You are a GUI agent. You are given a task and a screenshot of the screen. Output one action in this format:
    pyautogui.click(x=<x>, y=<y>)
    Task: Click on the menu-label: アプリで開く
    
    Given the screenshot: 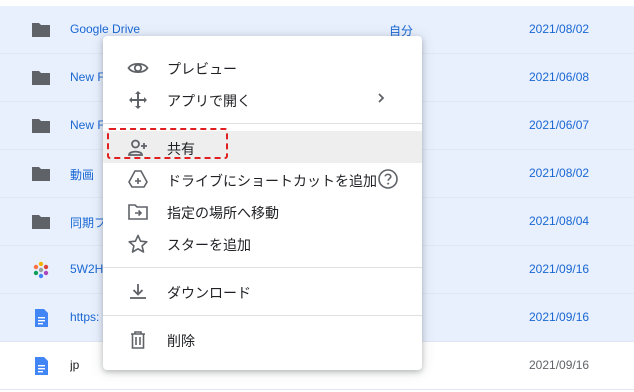 What is the action you would take?
    pyautogui.click(x=209, y=101)
    